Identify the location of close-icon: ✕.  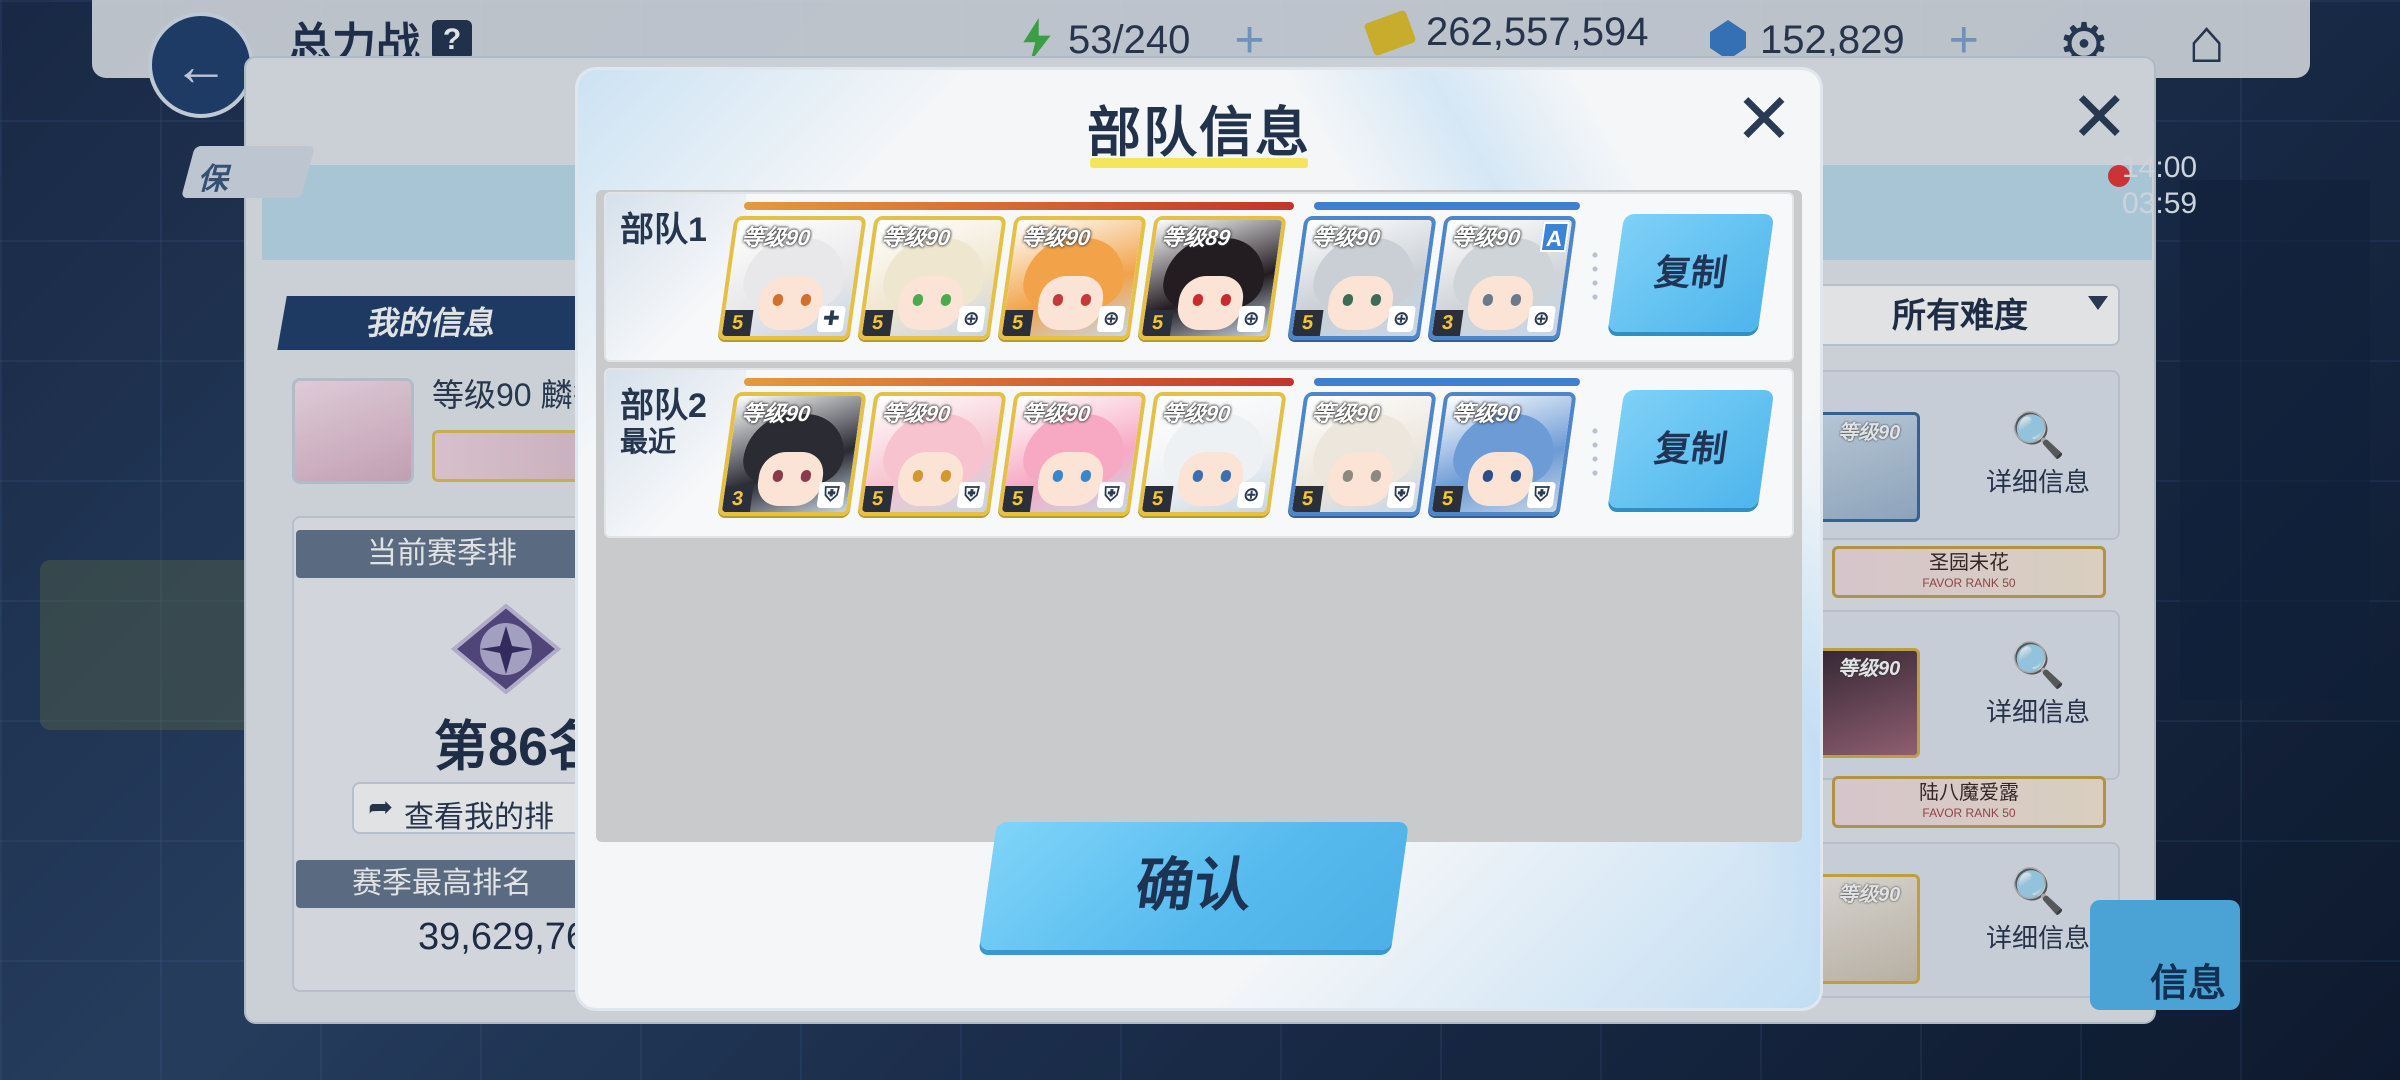
(1764, 119).